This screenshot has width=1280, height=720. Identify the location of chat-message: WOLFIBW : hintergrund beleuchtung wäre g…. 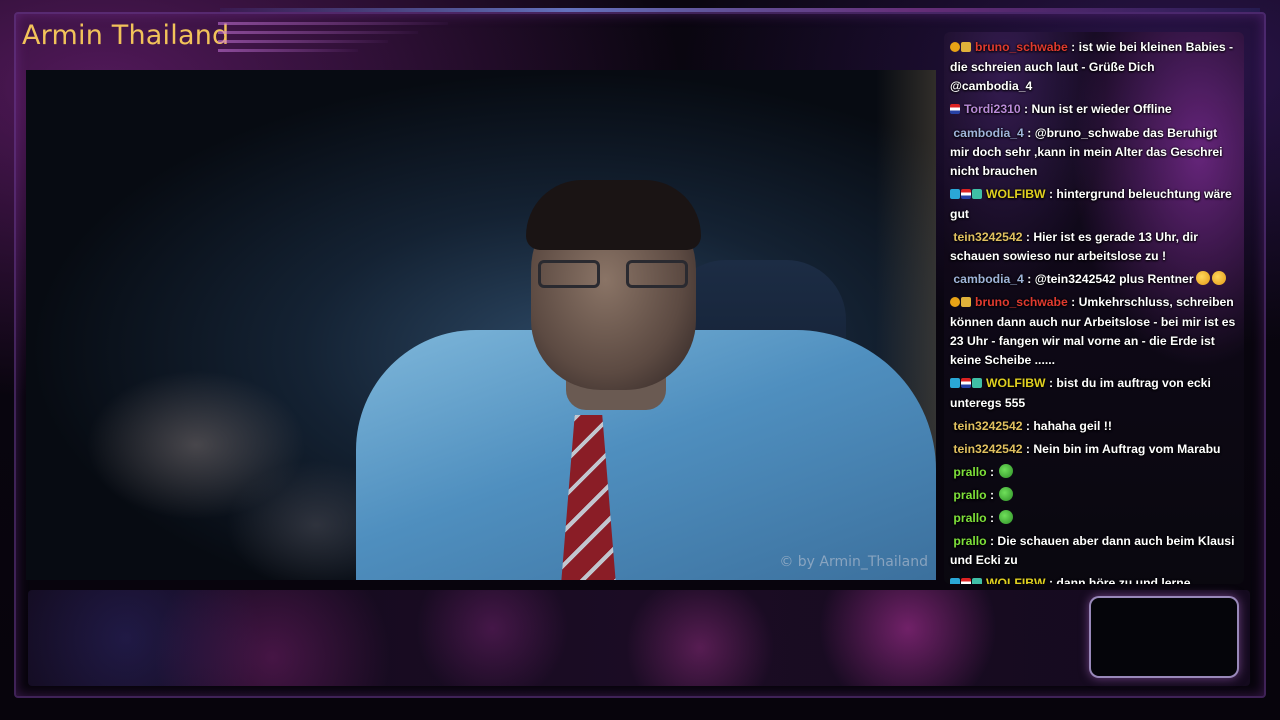
(1094, 204).